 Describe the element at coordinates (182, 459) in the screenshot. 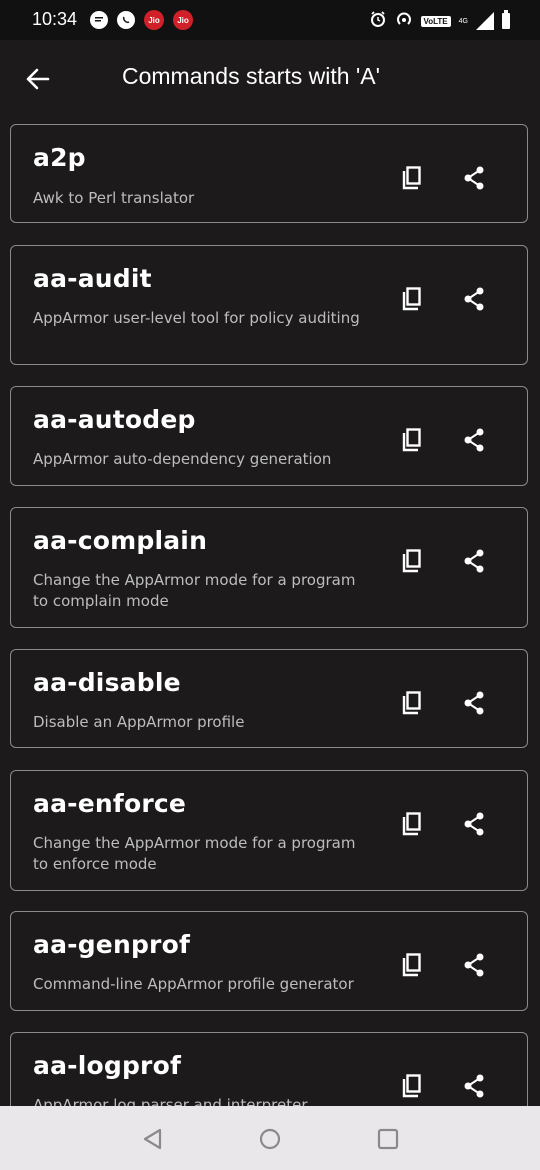

I see `command-description: AppArmor auto-dependency generation` at that location.